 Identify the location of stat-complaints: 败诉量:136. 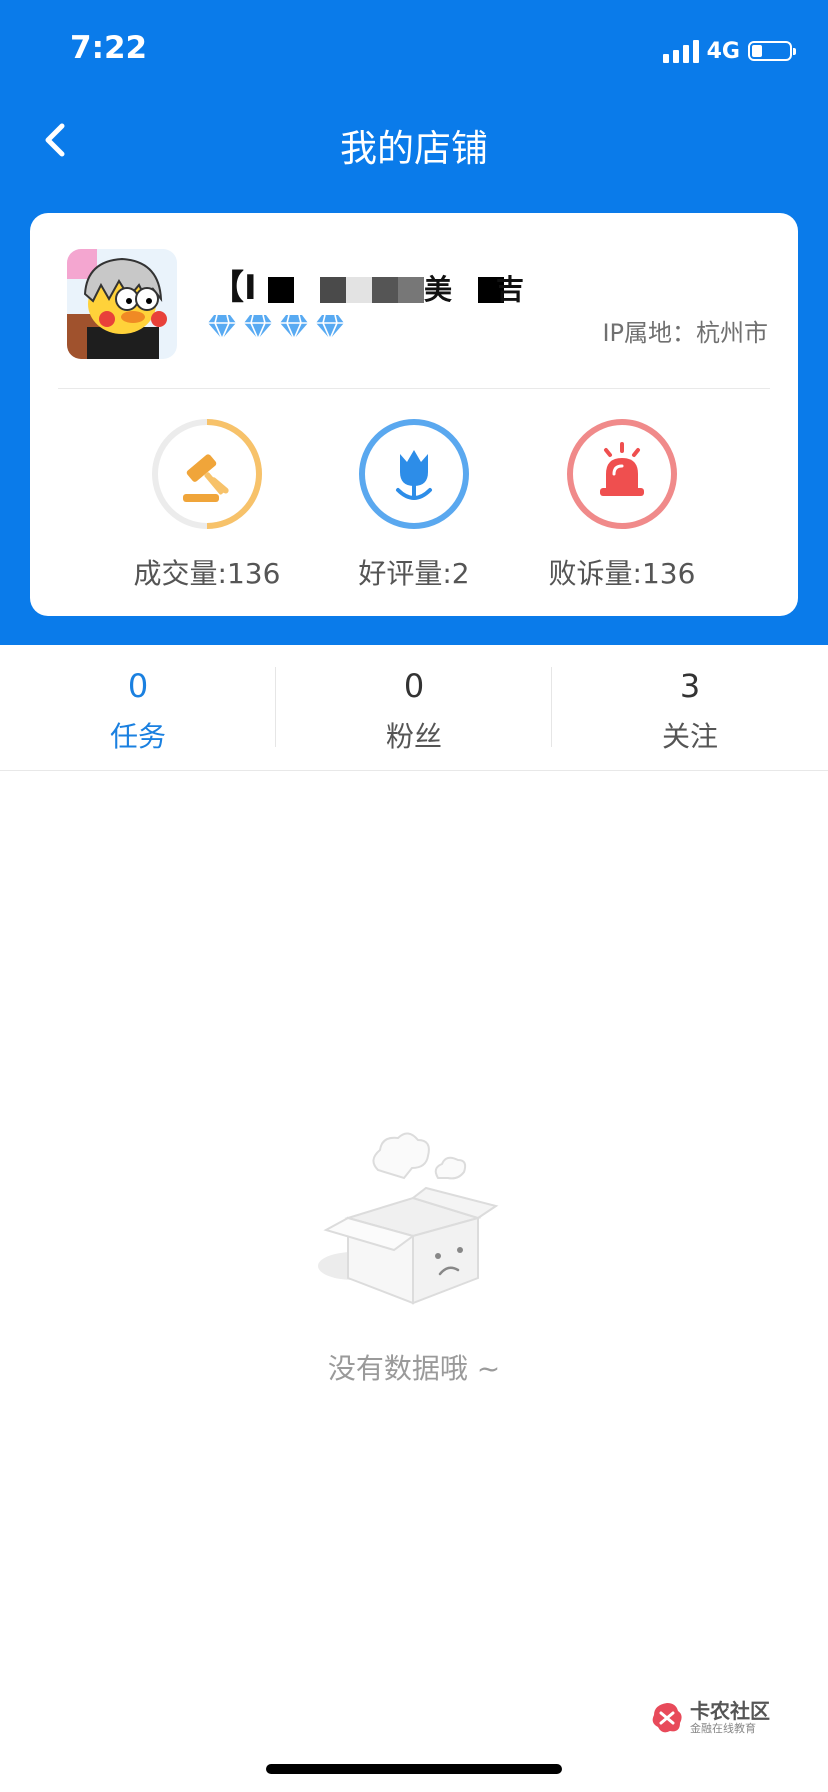
(622, 505).